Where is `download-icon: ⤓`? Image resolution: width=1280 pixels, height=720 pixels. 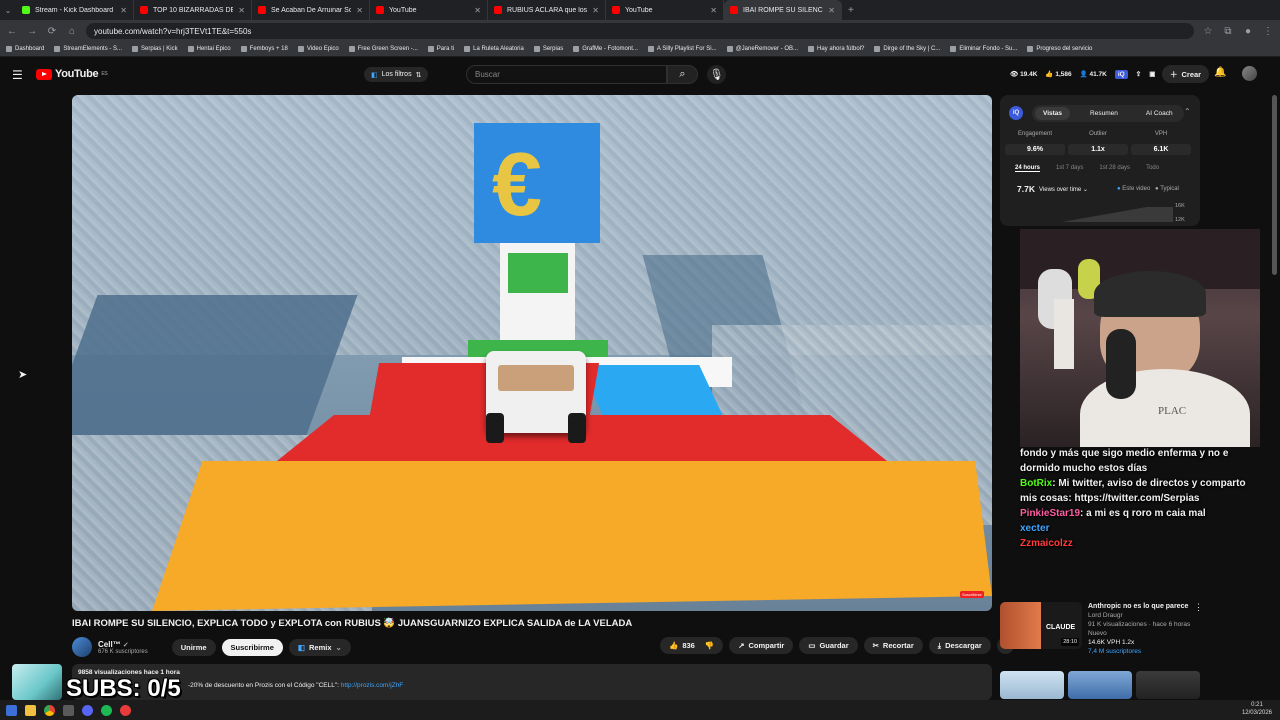 download-icon: ⤓ is located at coordinates (939, 645).